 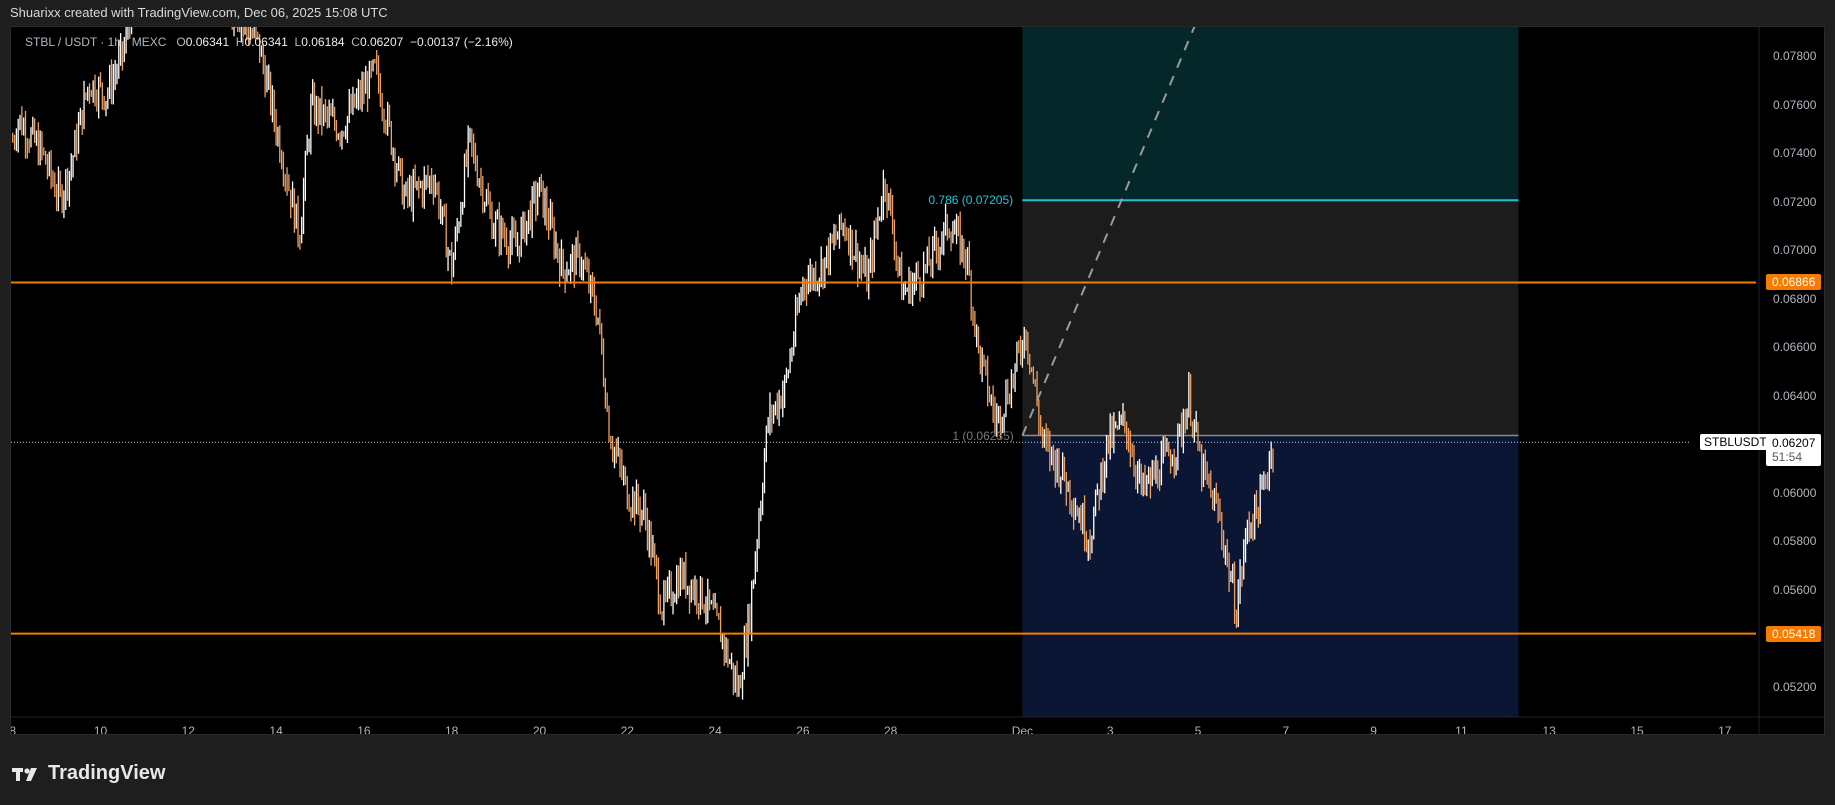 What do you see at coordinates (1198, 729) in the screenshot?
I see `time-tick: 5` at bounding box center [1198, 729].